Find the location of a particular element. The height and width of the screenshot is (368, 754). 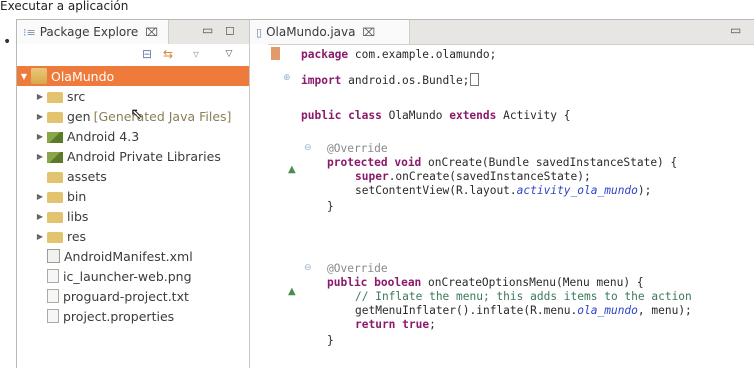

tree-item-bin: ▶ bin is located at coordinates (133, 196).